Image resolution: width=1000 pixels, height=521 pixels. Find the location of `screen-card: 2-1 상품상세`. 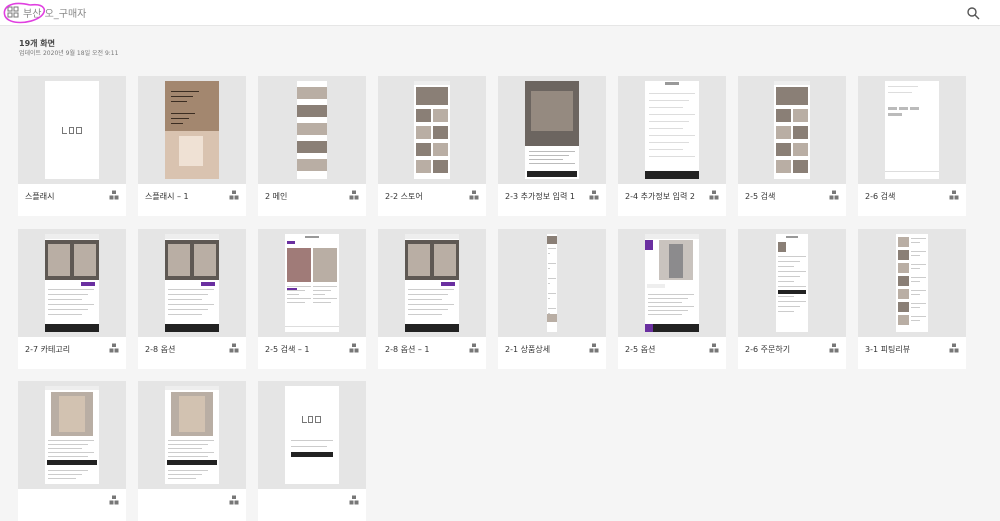

screen-card: 2-1 상품상세 is located at coordinates (552, 299).